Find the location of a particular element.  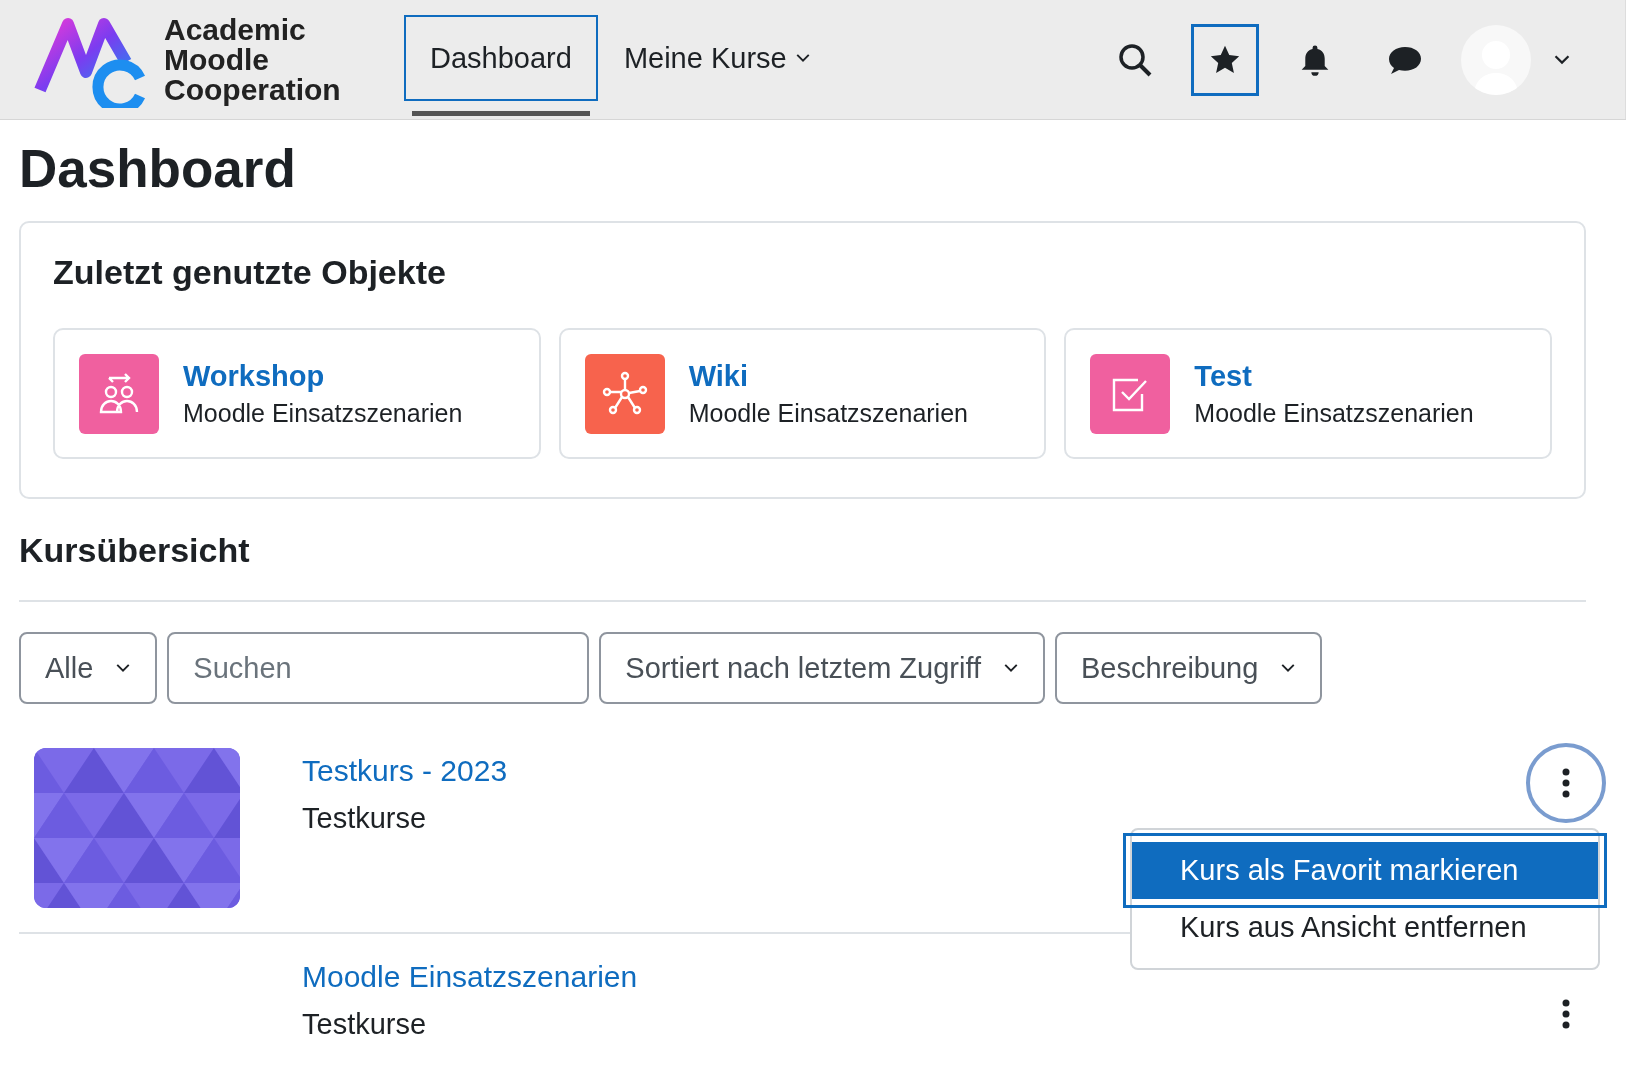

nav-tab: Meine Kurse is located at coordinates (717, 58).